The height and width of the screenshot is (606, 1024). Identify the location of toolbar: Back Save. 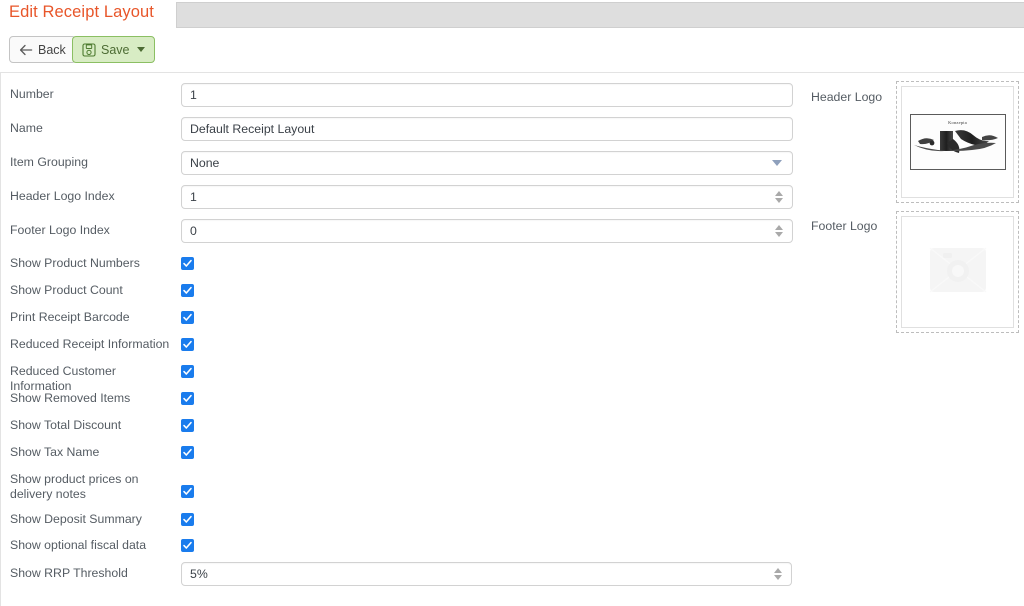
(512, 51).